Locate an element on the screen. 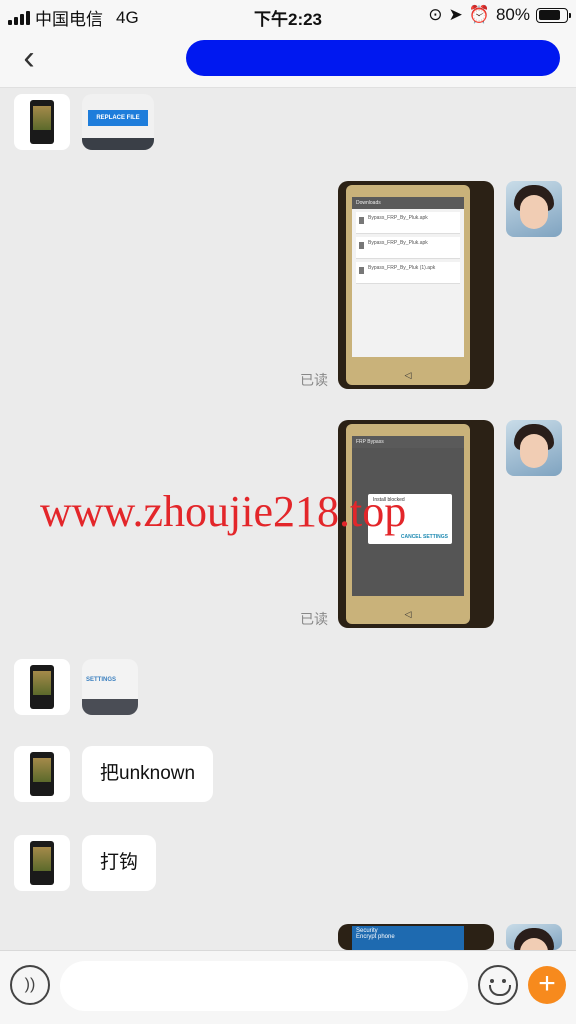  status-bar: 中国电信 4G 下午2:23 ⊙ ➤ ⏰ 80% is located at coordinates (288, 15).